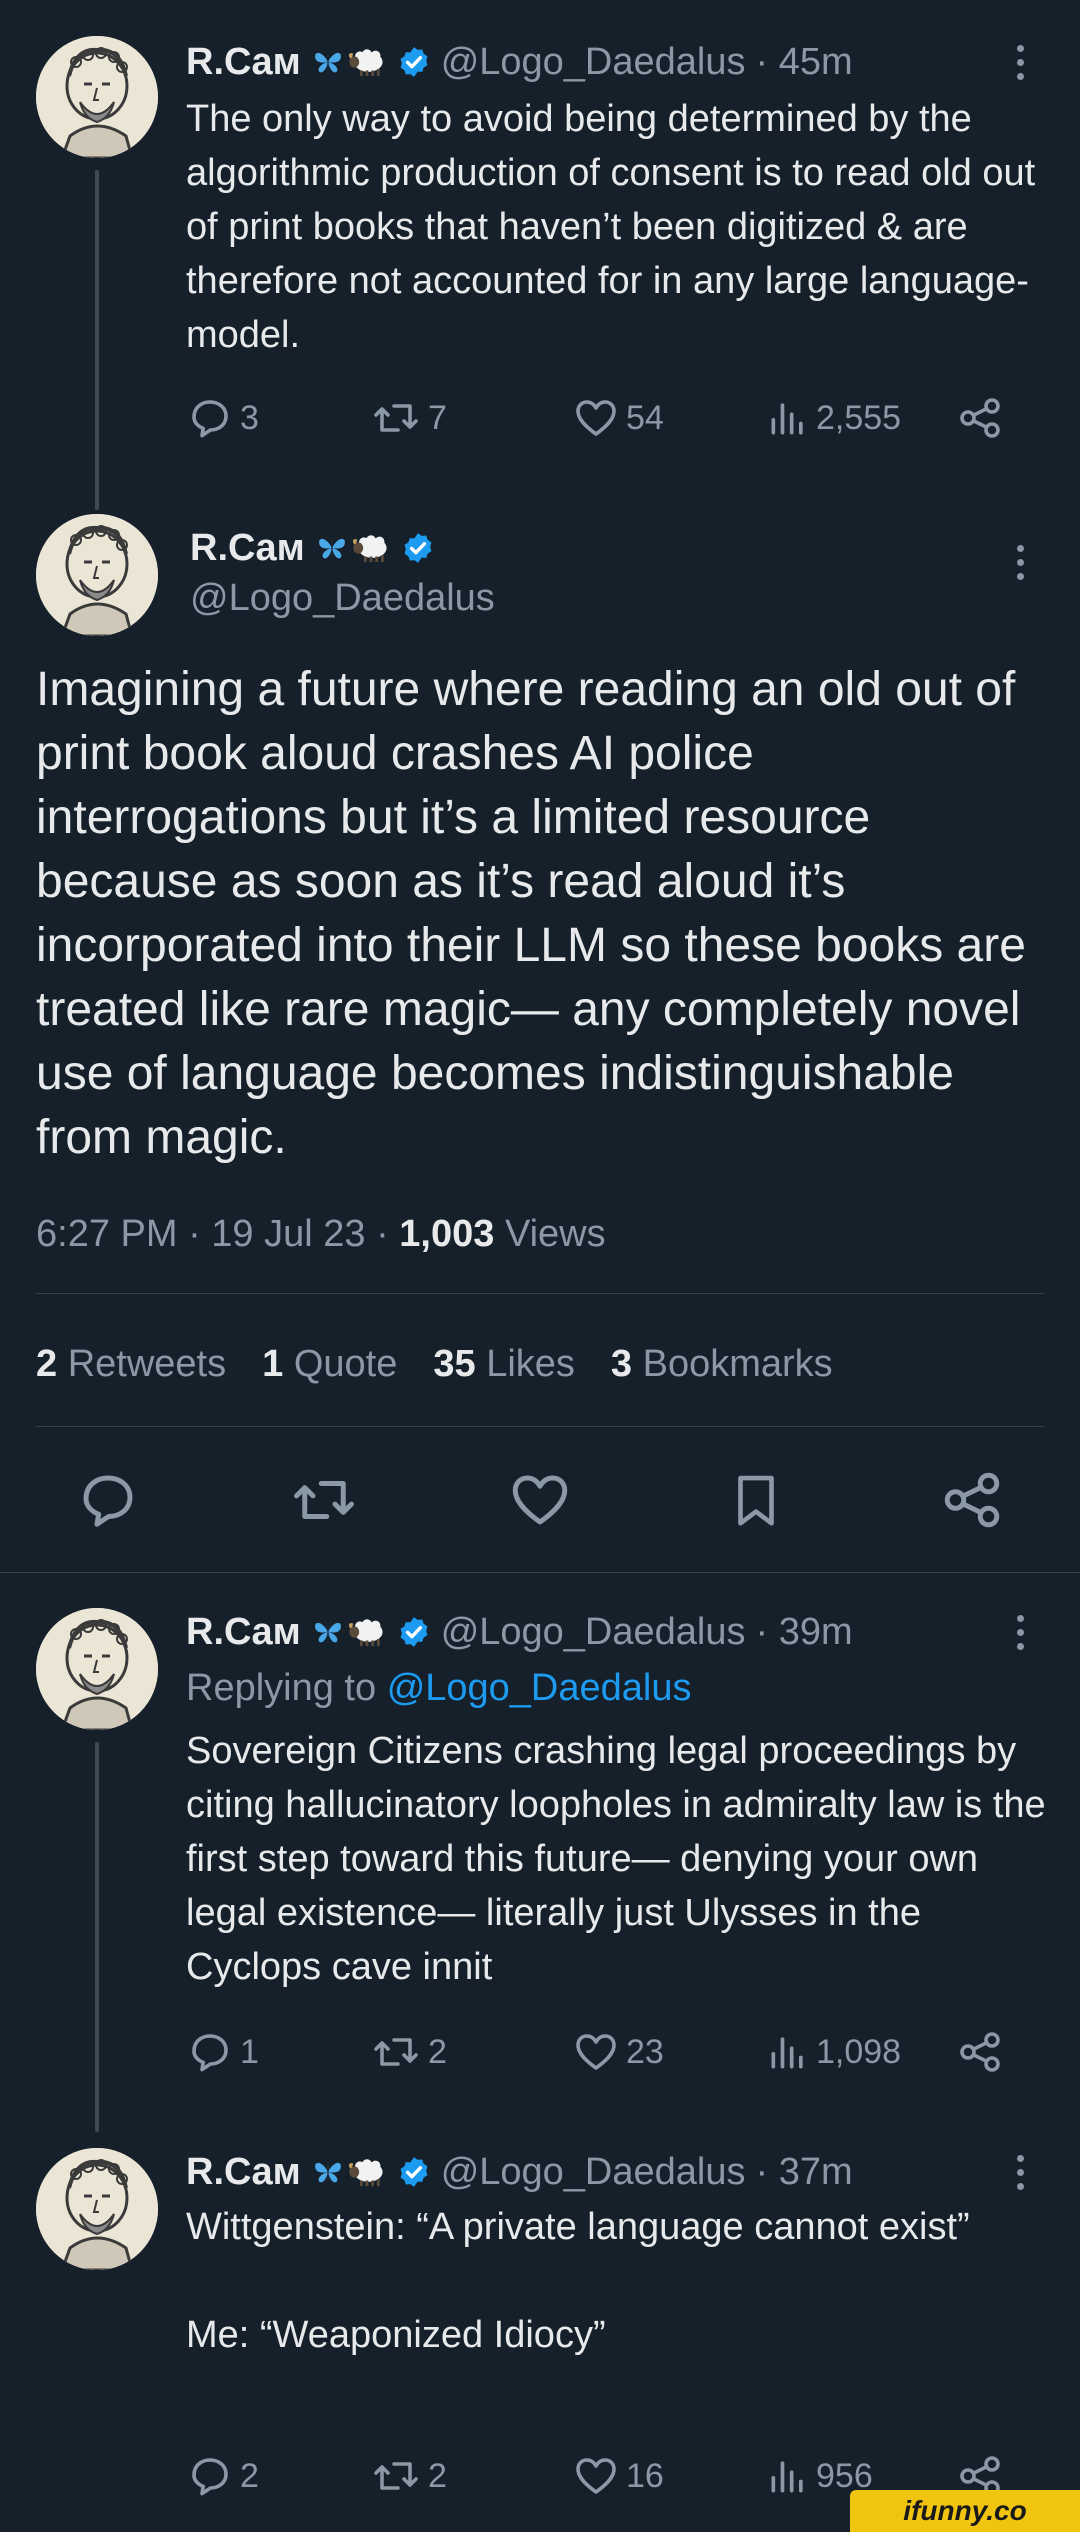 This screenshot has width=1080, height=2532. I want to click on views-button: 2,555, so click(833, 418).